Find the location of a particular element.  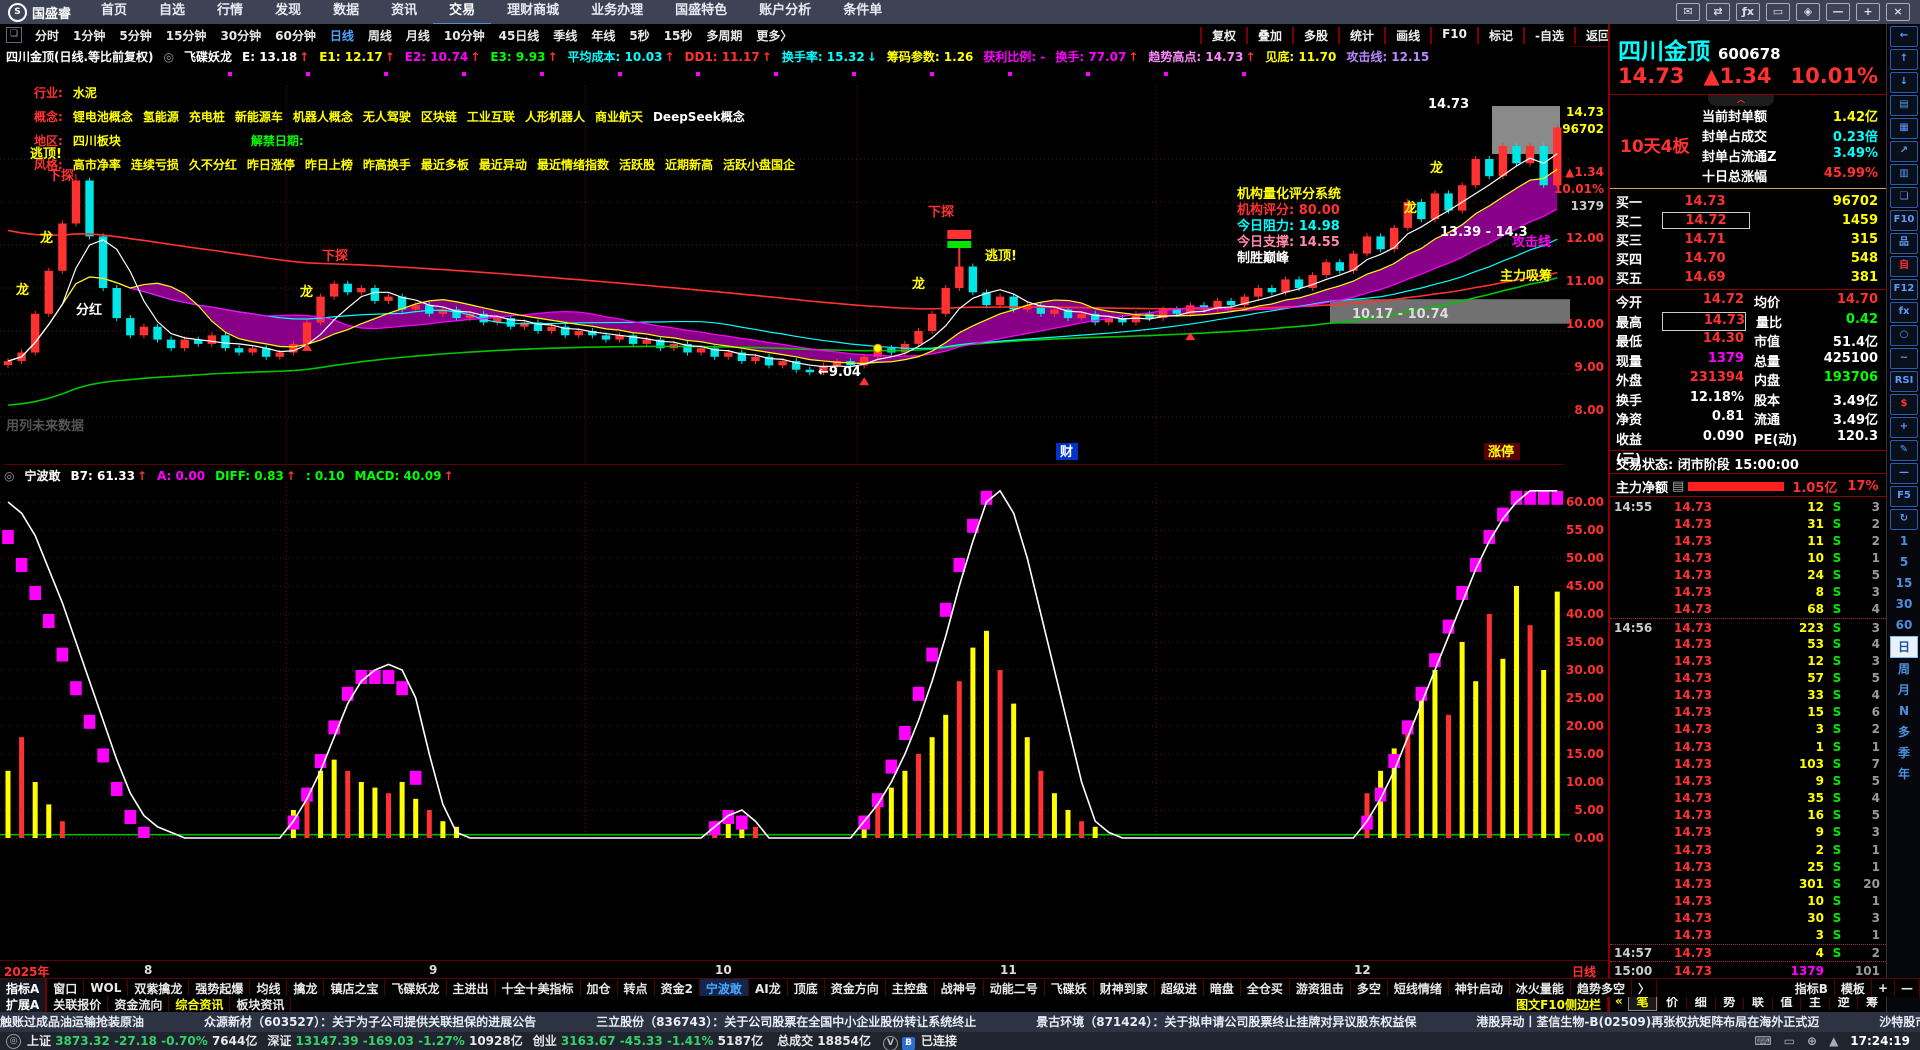

wave-icon: ~ is located at coordinates (1904, 358).